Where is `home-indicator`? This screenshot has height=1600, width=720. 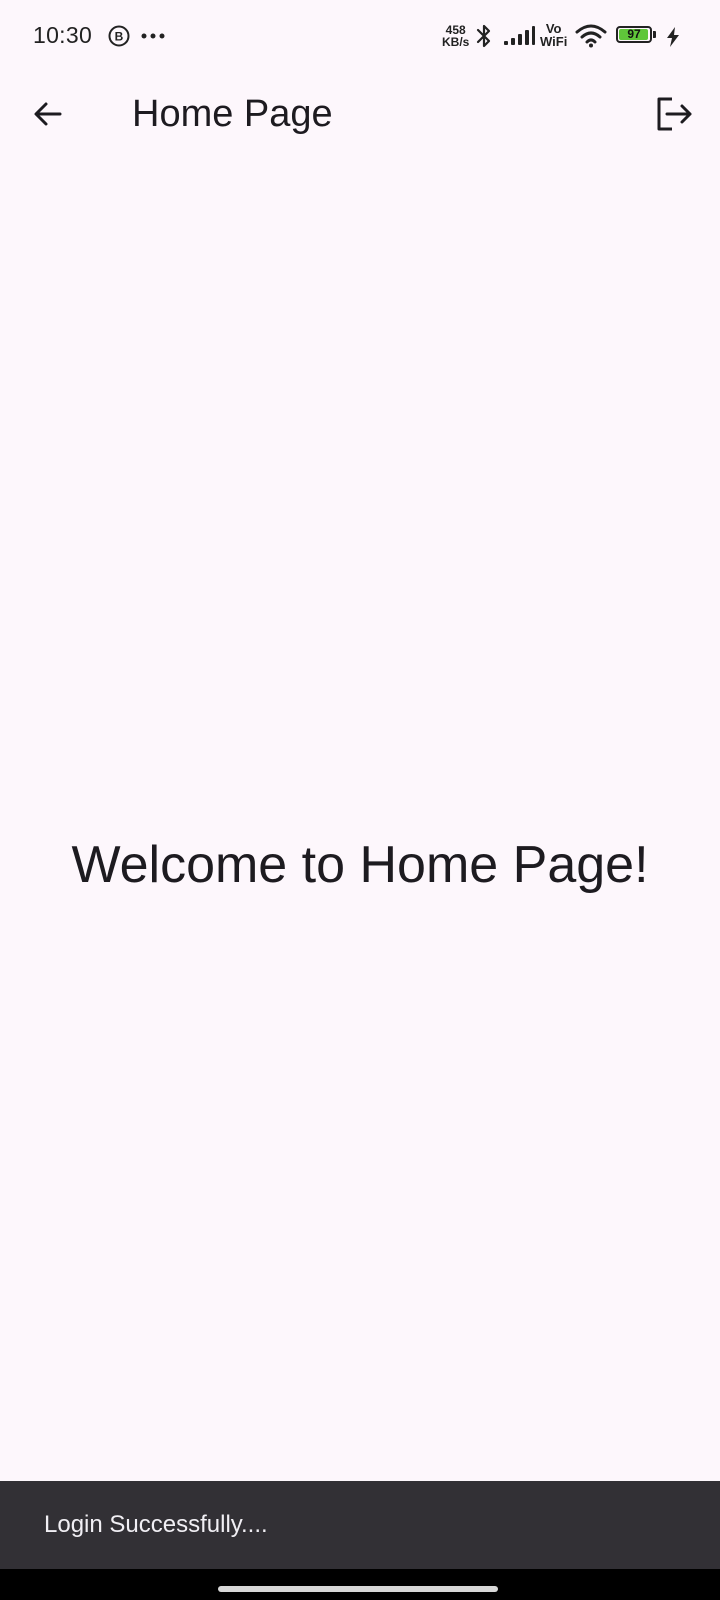
home-indicator is located at coordinates (358, 1589).